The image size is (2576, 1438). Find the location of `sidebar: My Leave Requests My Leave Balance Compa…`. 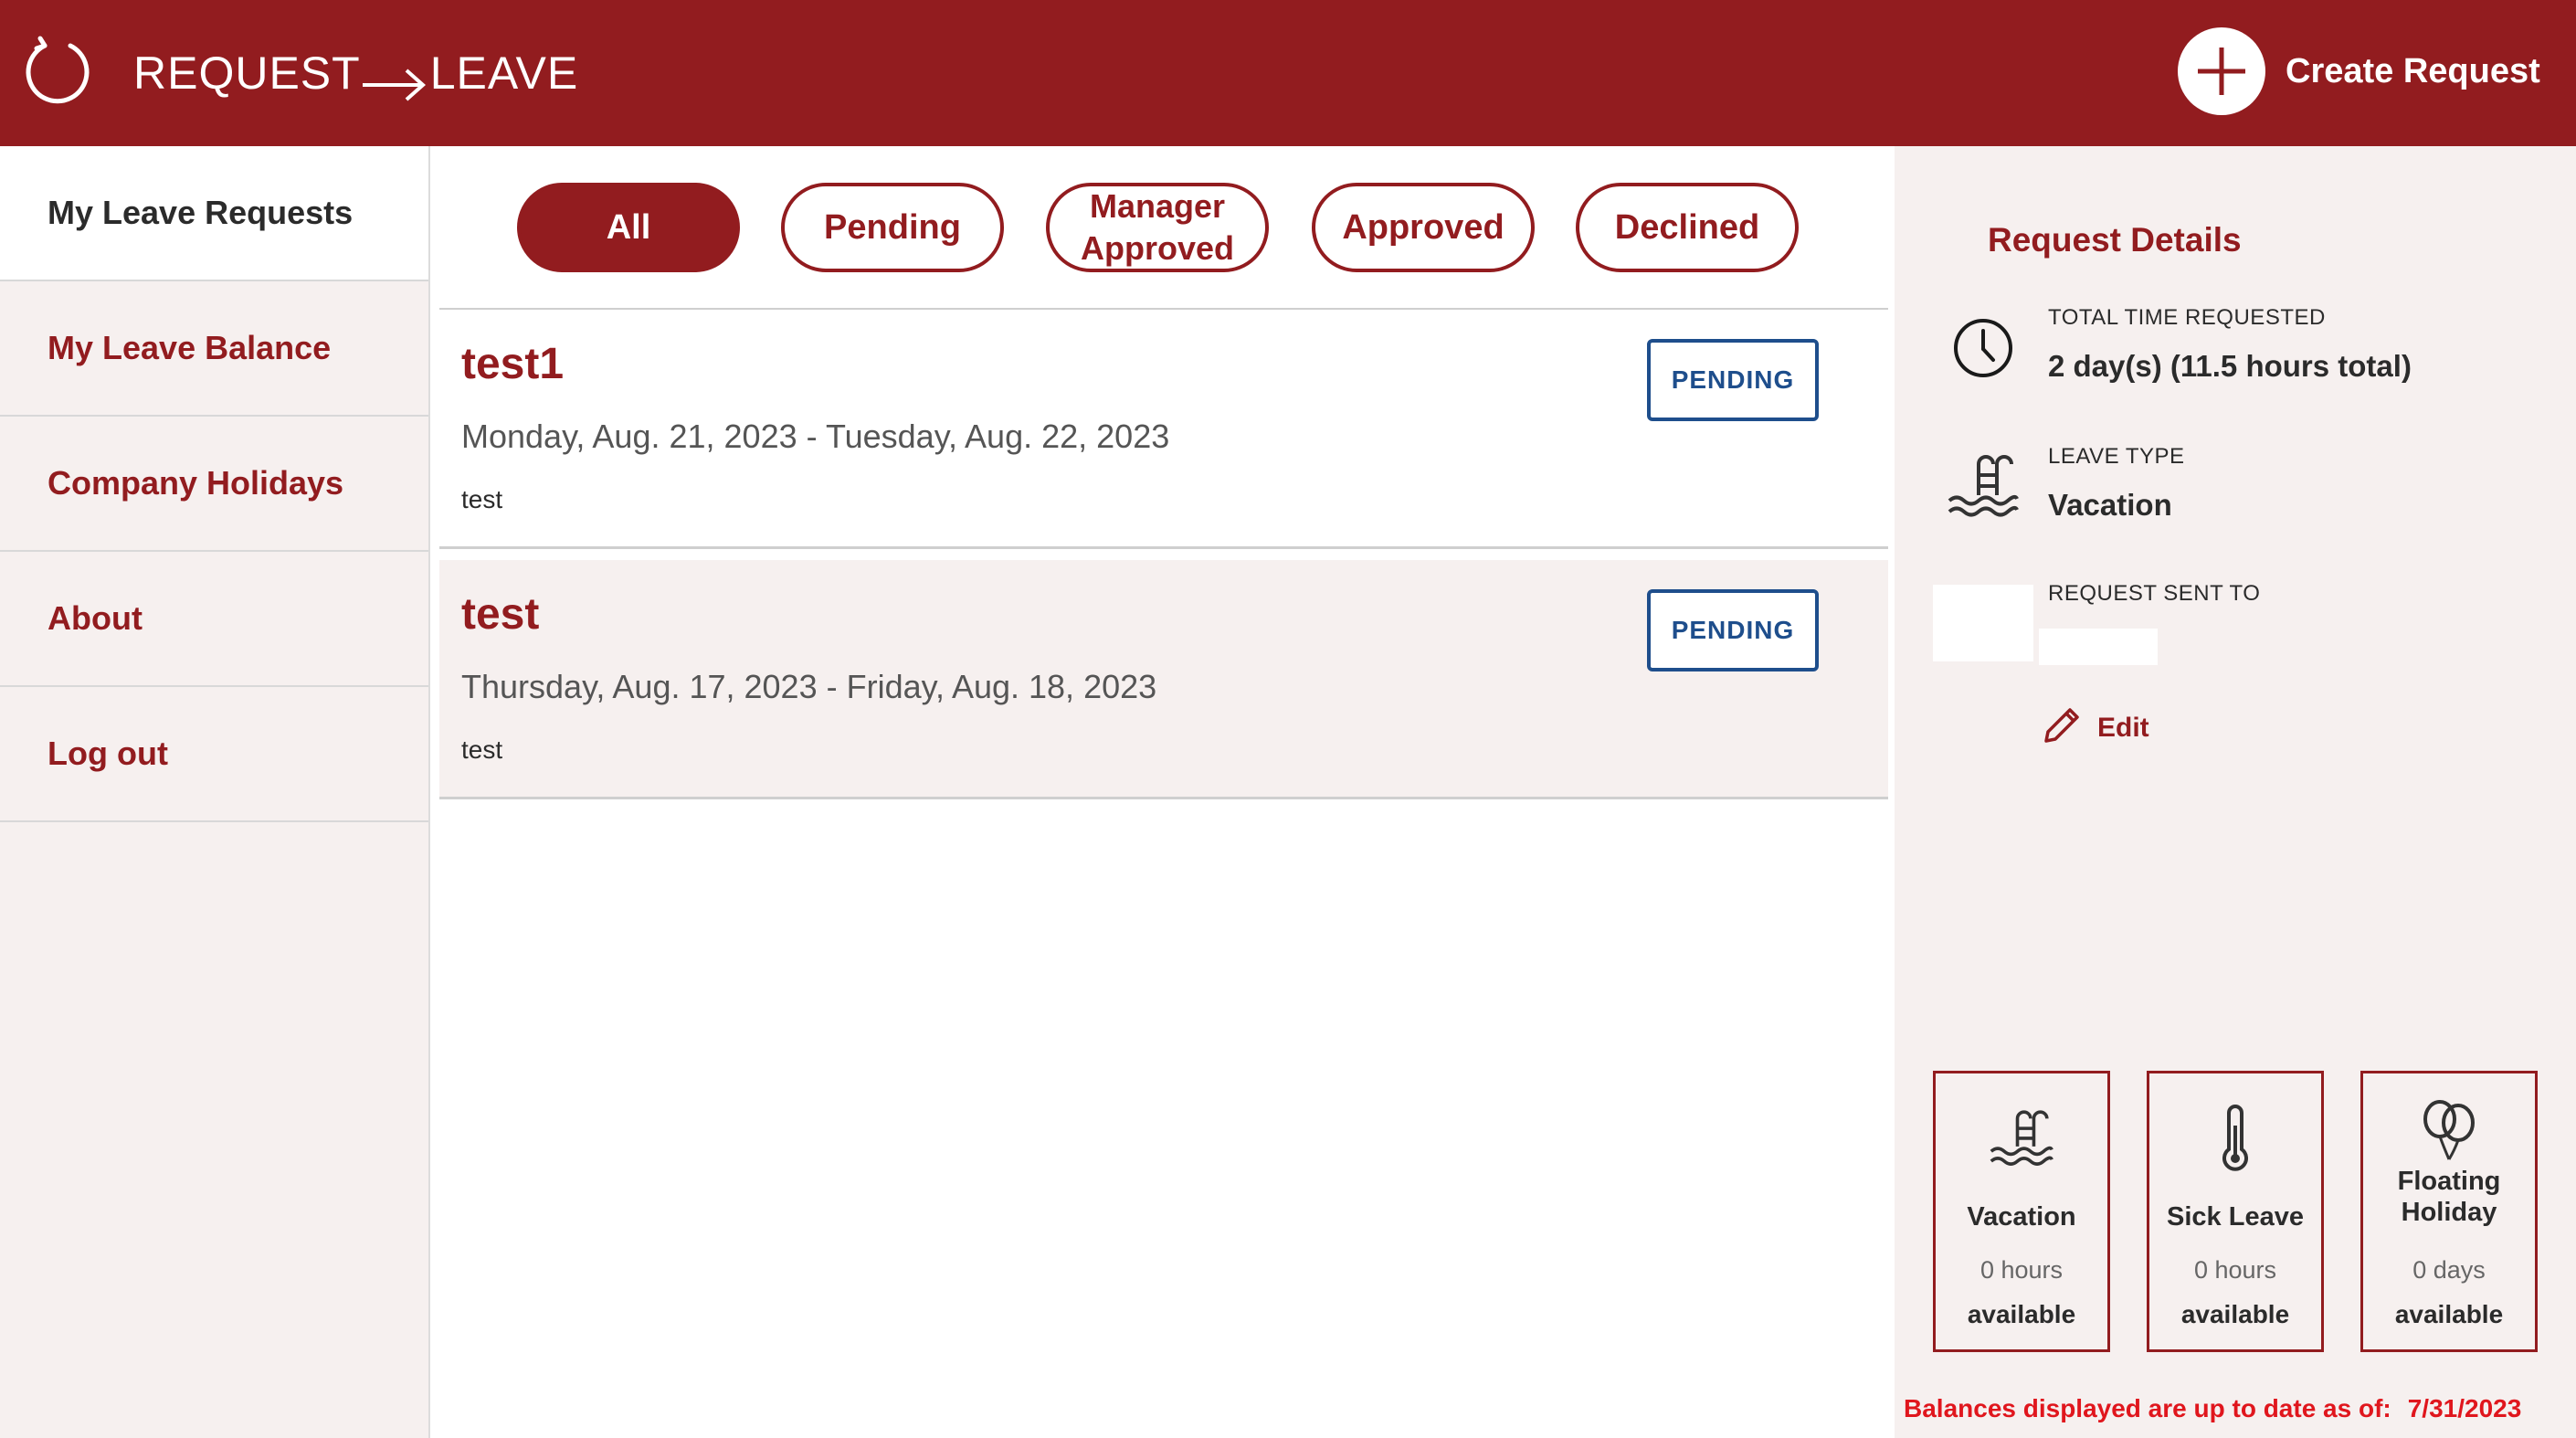

sidebar: My Leave Requests My Leave Balance Compa… is located at coordinates (215, 792).